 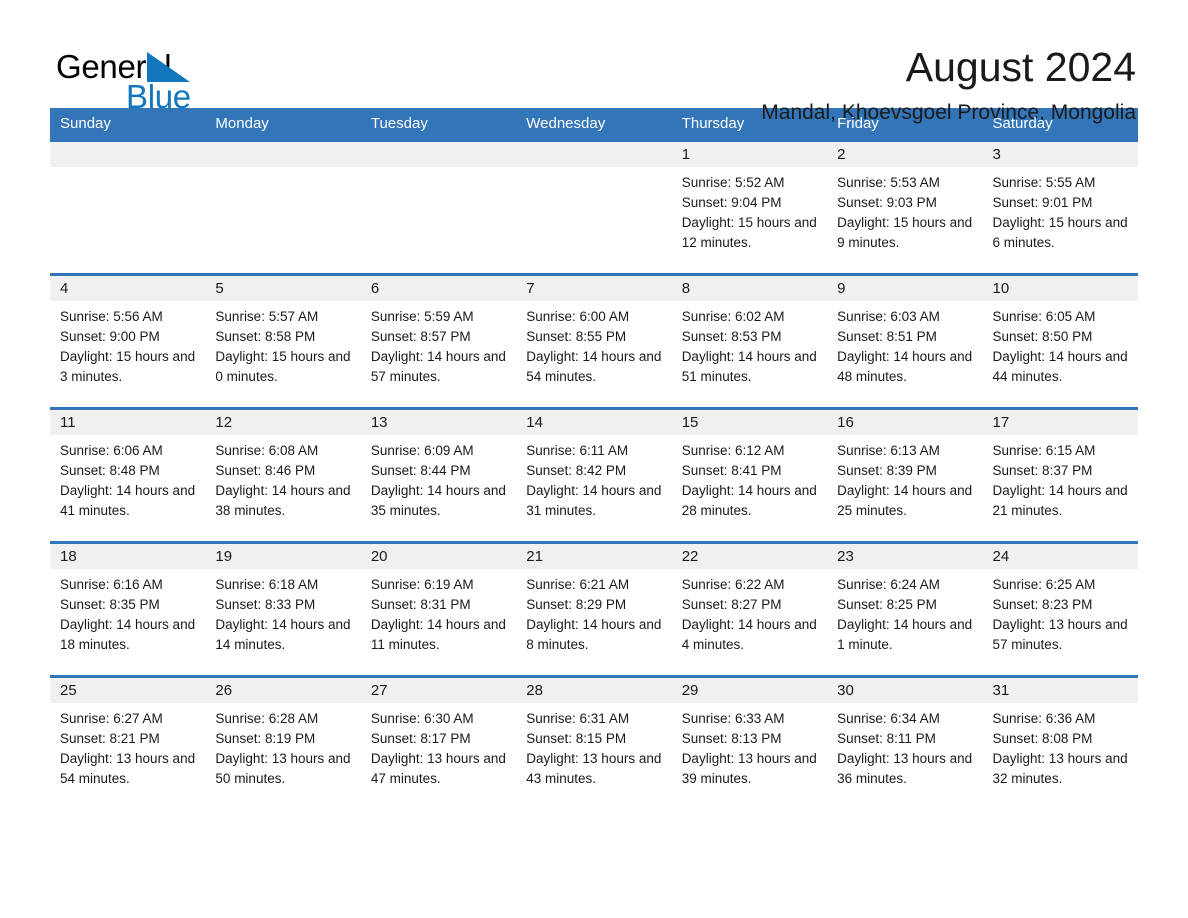 I want to click on daylight-text: Daylight: 14 hours and 21 minutes., so click(x=1060, y=500).